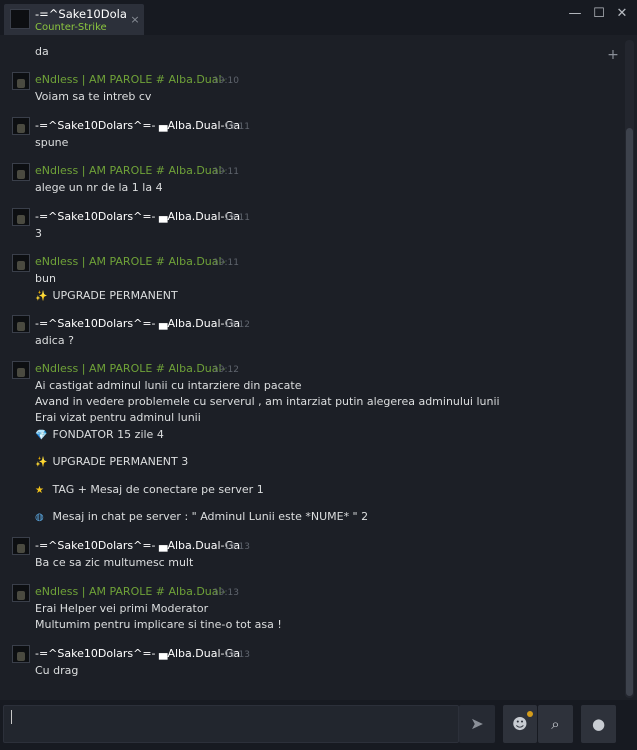 This screenshot has width=637, height=750. I want to click on message-text: 3, so click(38, 233).